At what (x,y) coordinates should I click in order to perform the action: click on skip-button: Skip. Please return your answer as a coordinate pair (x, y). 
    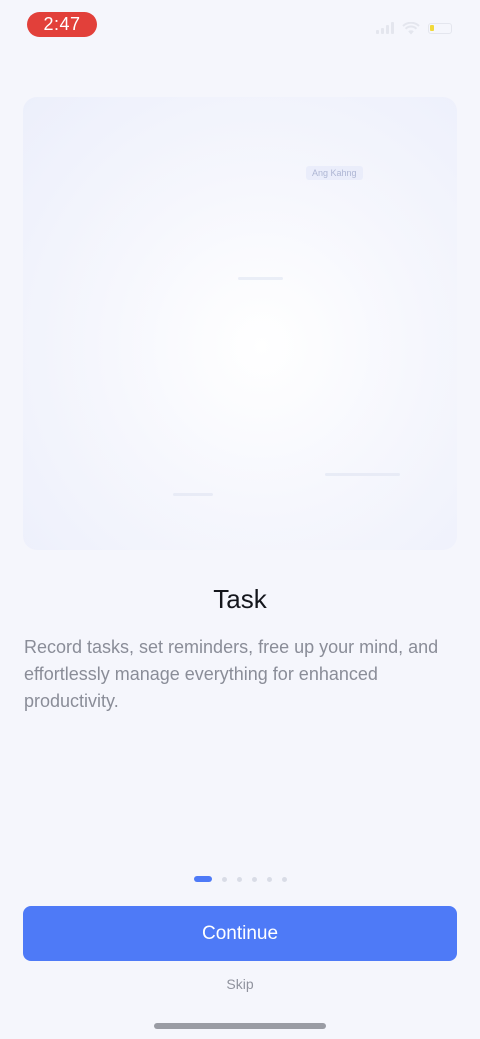
    Looking at the image, I should click on (240, 984).